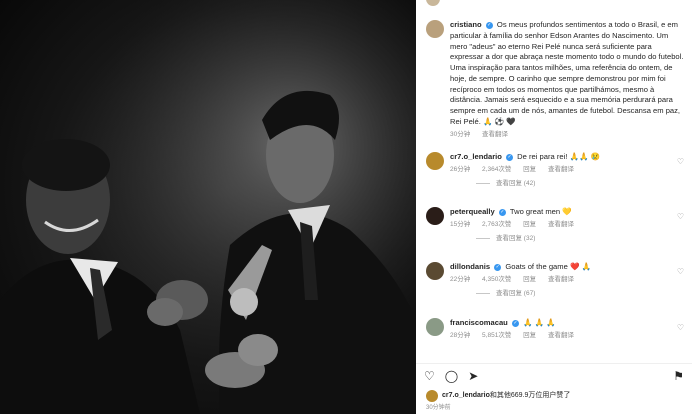 This screenshot has height=414, width=692. Describe the element at coordinates (466, 396) in the screenshot. I see `likes-username: cr7.o_lendario` at that location.